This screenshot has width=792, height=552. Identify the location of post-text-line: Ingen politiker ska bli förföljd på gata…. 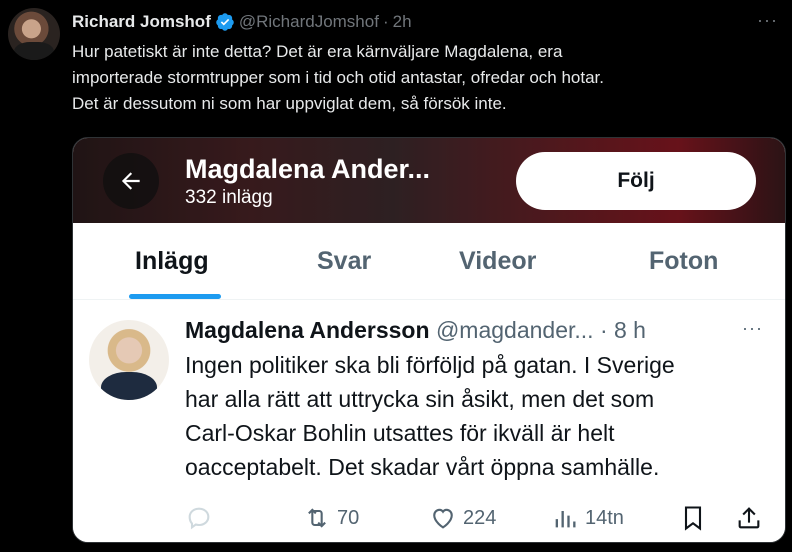
(430, 365).